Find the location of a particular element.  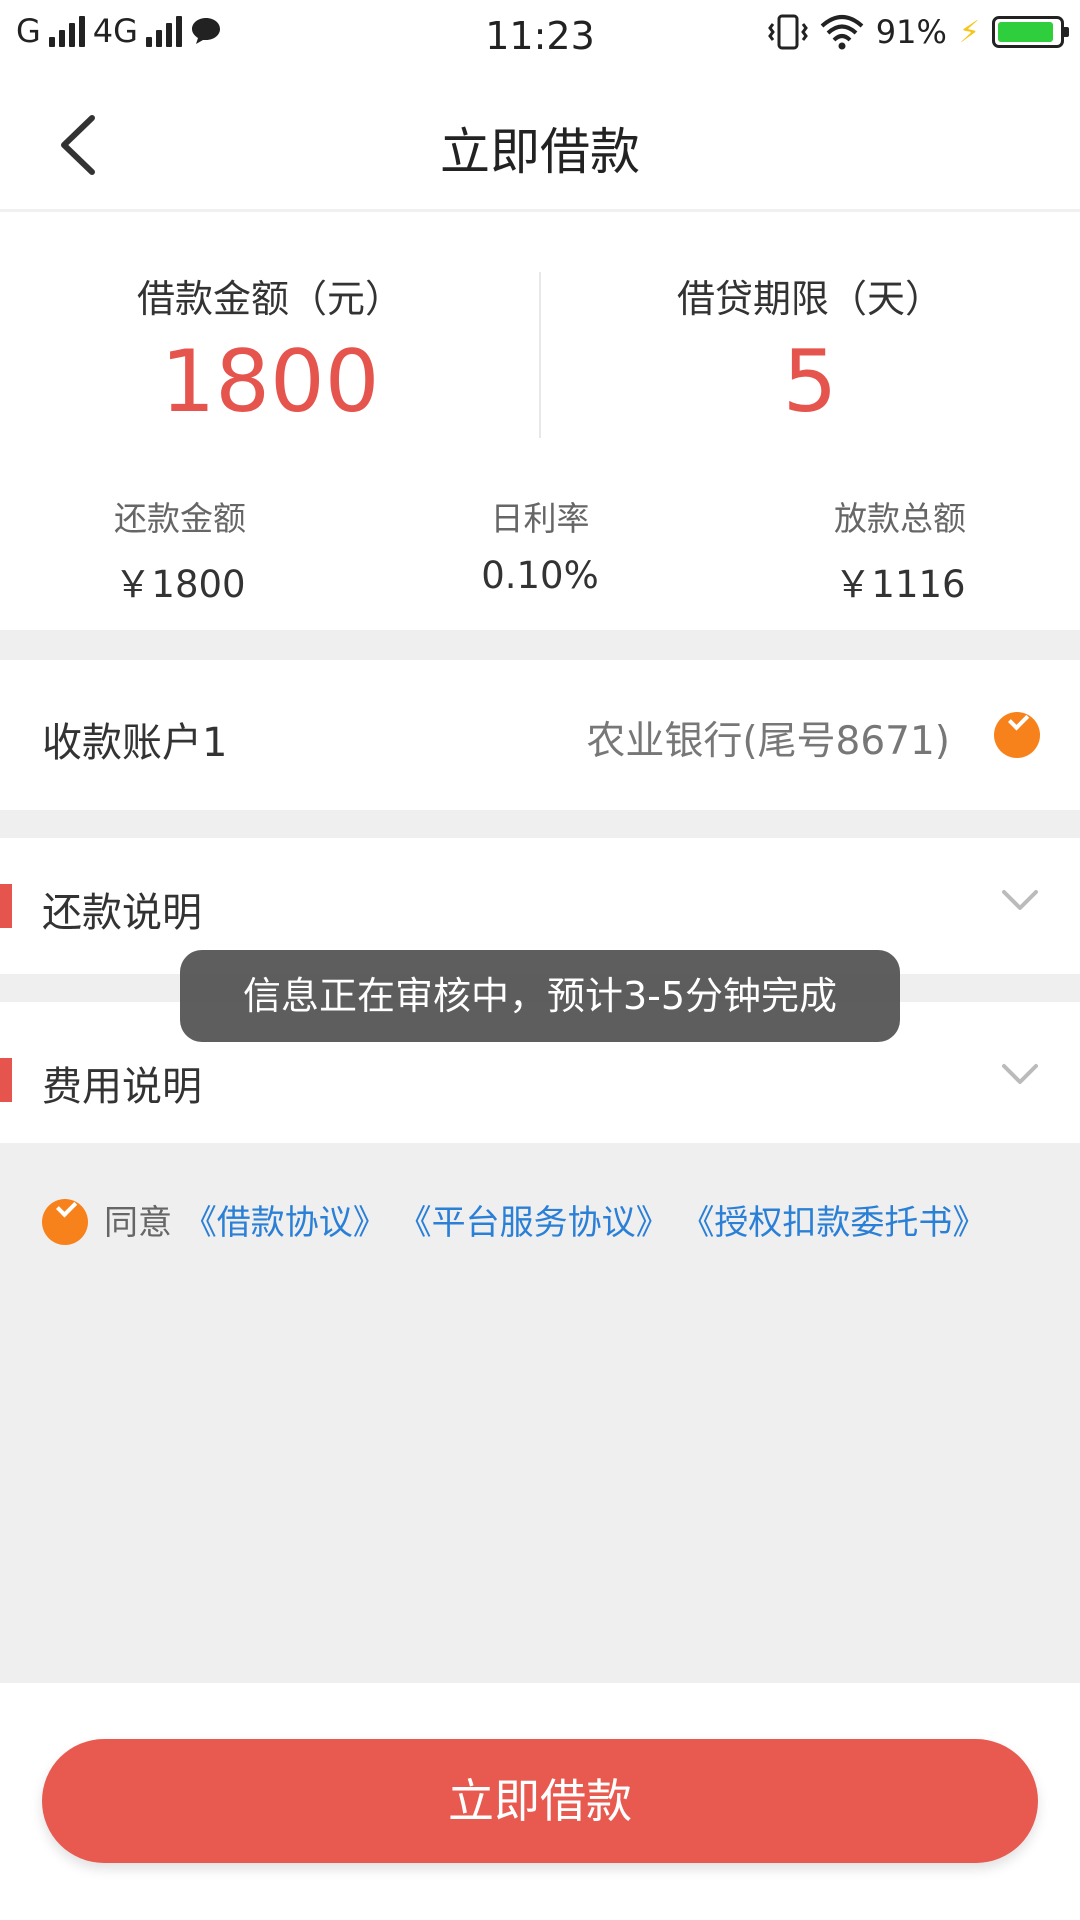

loan-term-label: 借贷期限（天） is located at coordinates (809, 299).